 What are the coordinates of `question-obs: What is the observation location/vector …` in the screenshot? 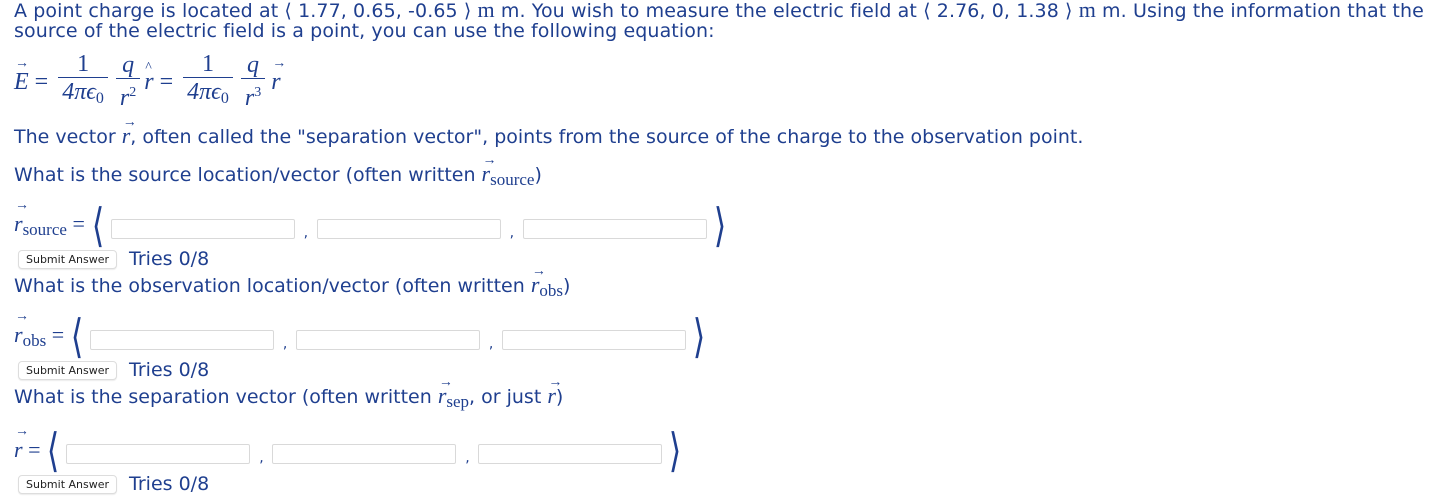 It's located at (292, 281).